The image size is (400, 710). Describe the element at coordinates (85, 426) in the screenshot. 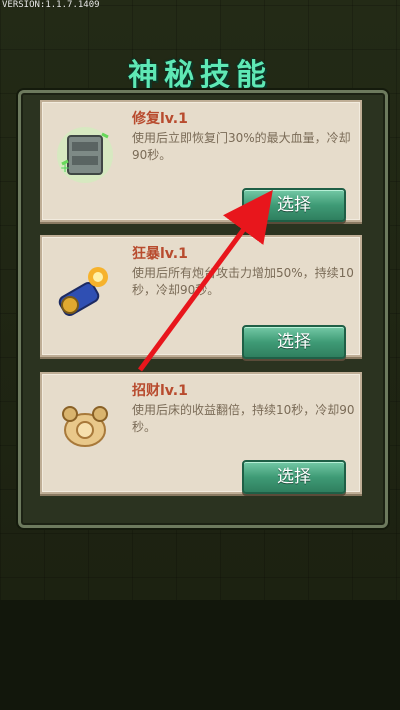

I see `fortune-coins-icon` at that location.